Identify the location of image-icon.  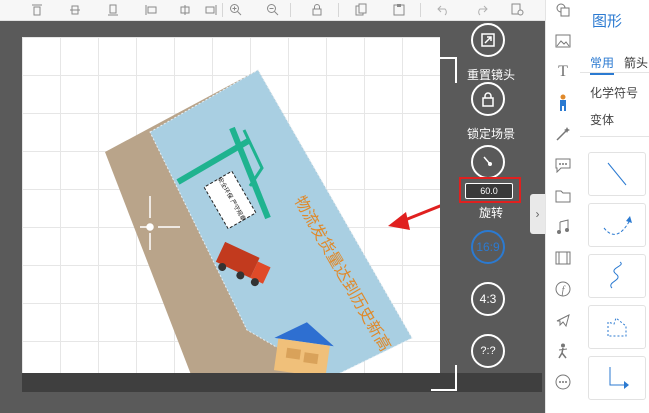
(563, 41).